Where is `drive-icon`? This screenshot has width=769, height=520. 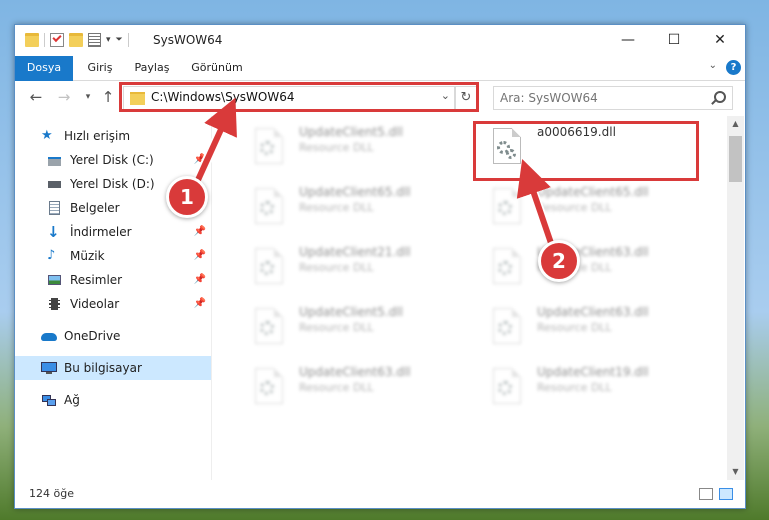 drive-icon is located at coordinates (55, 184).